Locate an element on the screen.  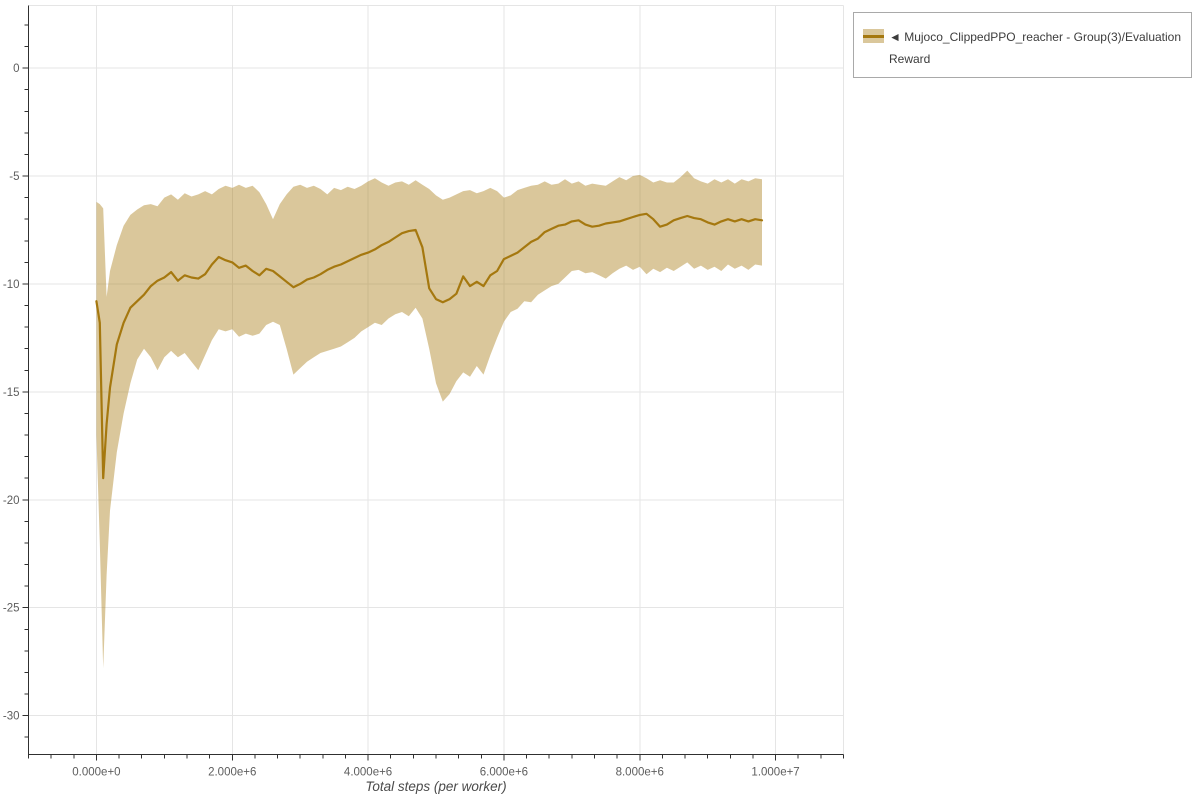
y-tick-label: -30 is located at coordinates (11, 717).